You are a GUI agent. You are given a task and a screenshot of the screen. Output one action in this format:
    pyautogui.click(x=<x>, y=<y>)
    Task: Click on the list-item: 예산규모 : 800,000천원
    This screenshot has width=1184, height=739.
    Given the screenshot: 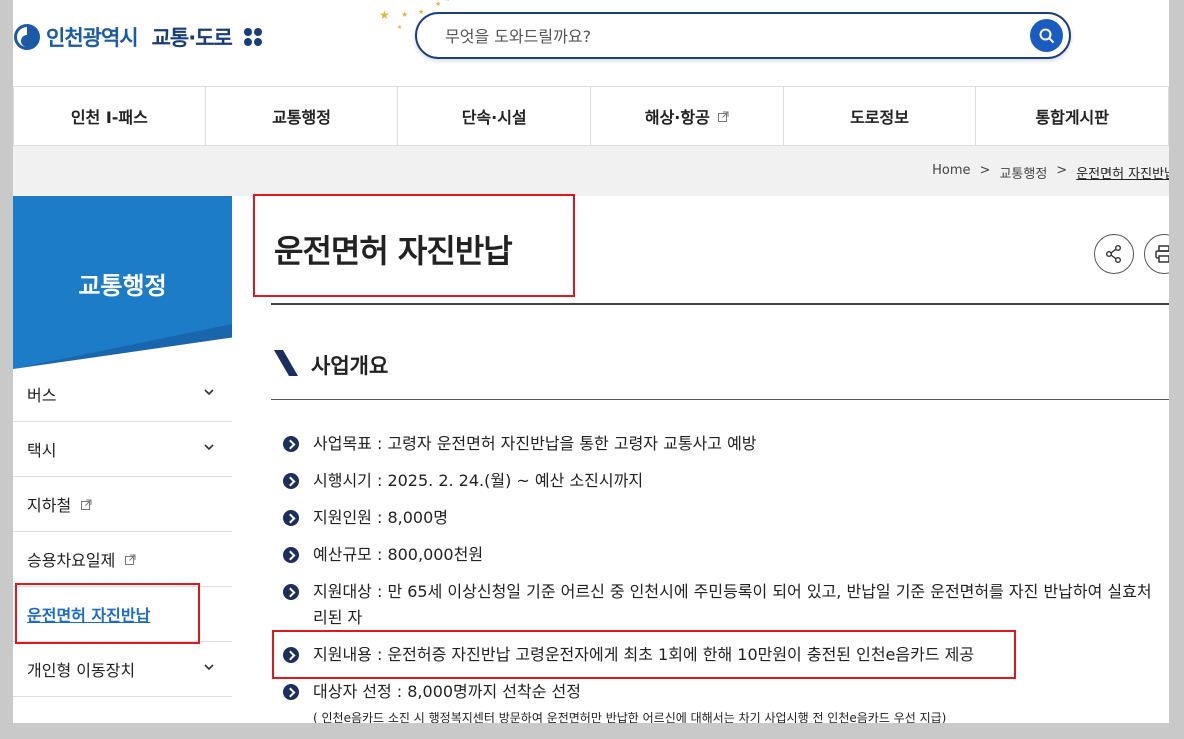 What is the action you would take?
    pyautogui.click(x=723, y=555)
    